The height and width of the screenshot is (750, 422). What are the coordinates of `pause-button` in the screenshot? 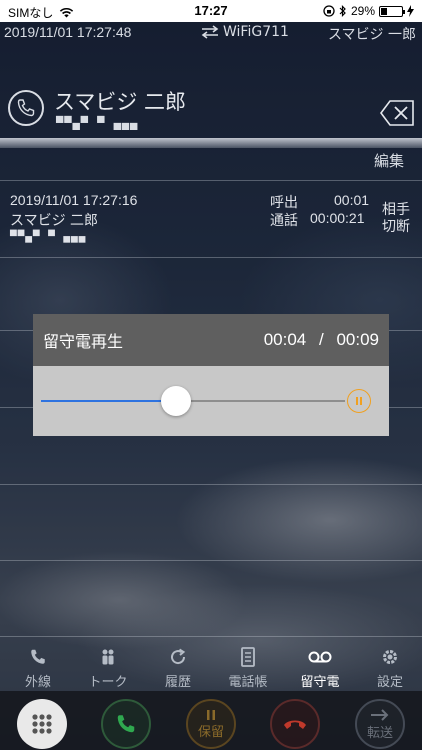 It's located at (359, 401).